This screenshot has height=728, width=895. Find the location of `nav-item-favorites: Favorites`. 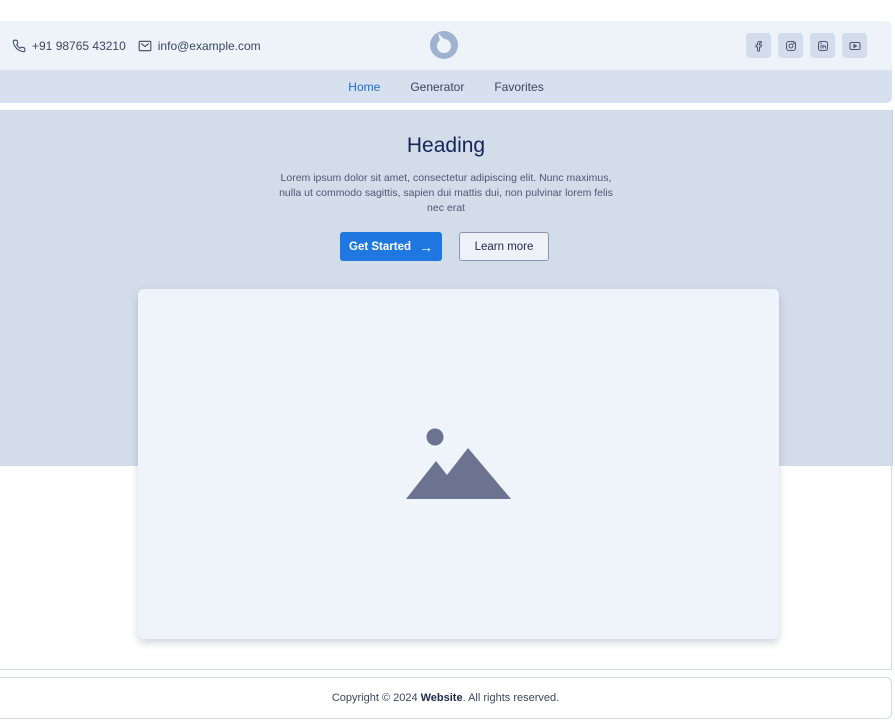

nav-item-favorites: Favorites is located at coordinates (518, 87).